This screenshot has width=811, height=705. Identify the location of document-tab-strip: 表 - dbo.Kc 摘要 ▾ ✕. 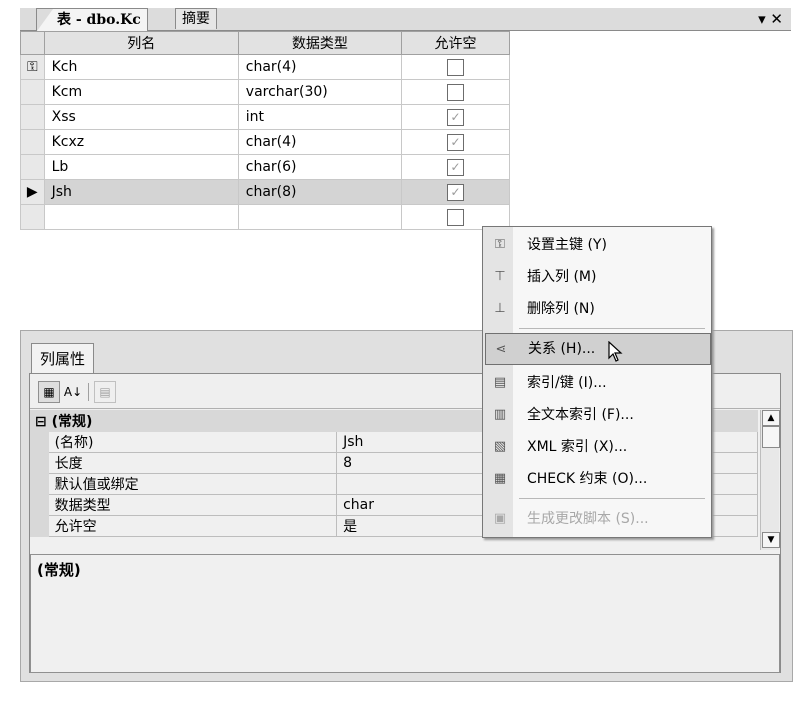
(405, 19).